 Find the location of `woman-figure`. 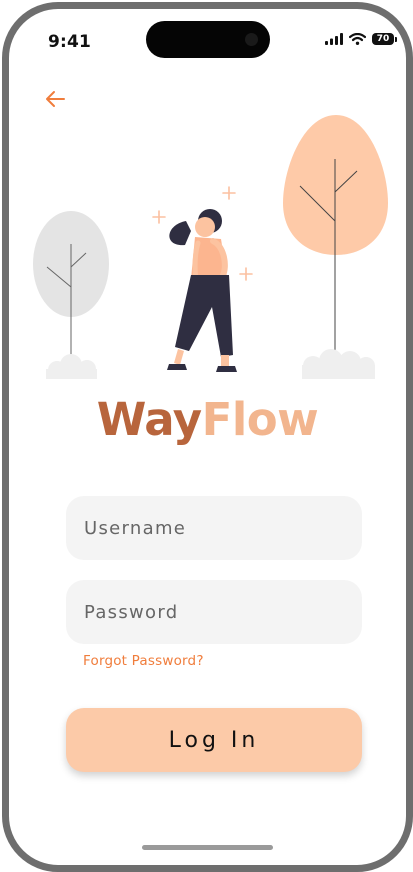

woman-figure is located at coordinates (202, 290).